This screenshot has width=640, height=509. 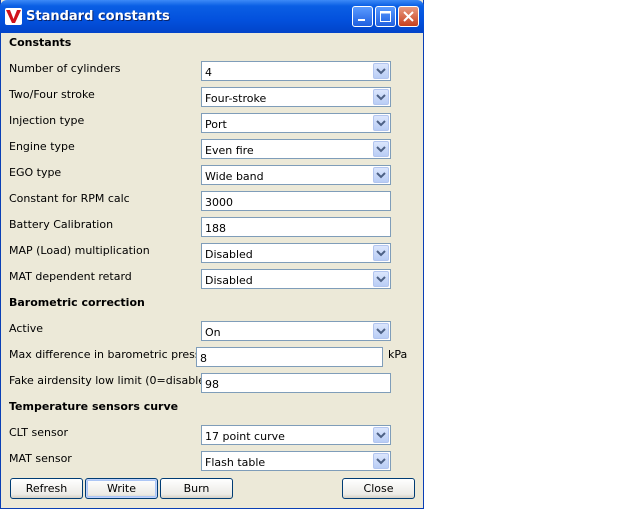 What do you see at coordinates (289, 357) in the screenshot?
I see `baro-maxdiff-input: 8` at bounding box center [289, 357].